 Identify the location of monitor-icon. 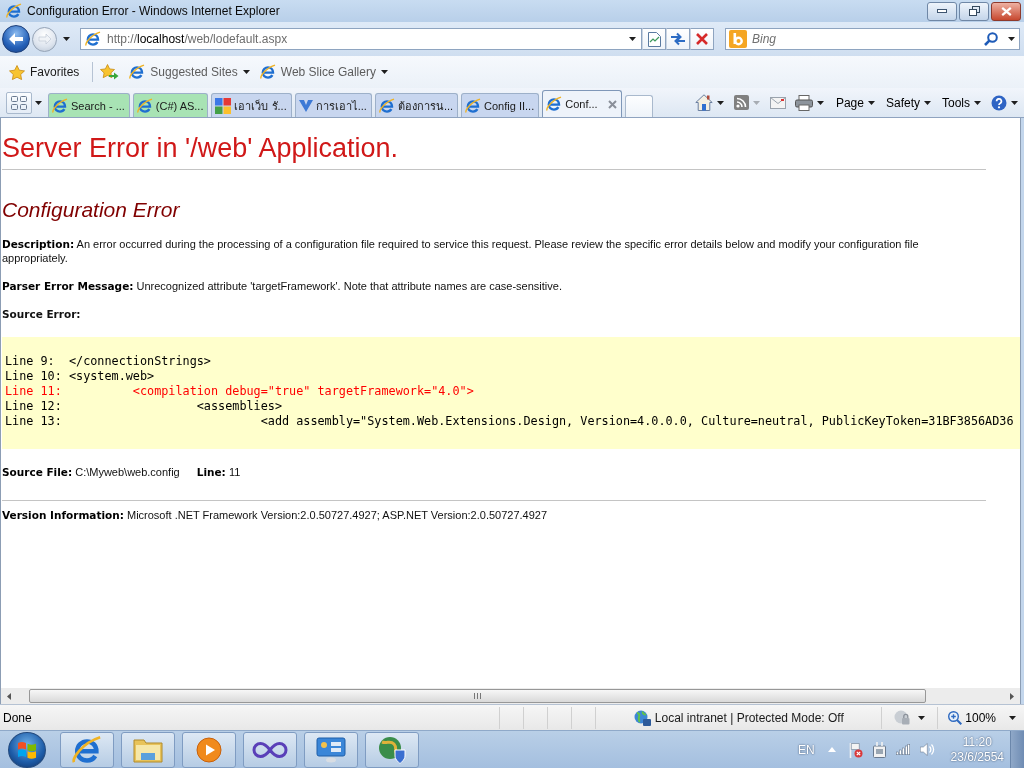
(331, 749).